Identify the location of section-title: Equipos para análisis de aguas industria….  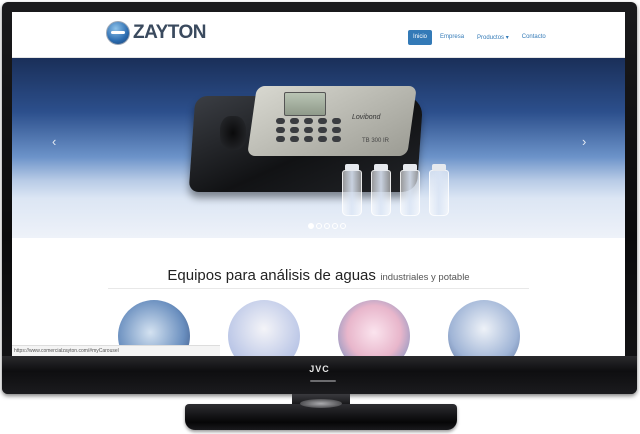
(318, 276).